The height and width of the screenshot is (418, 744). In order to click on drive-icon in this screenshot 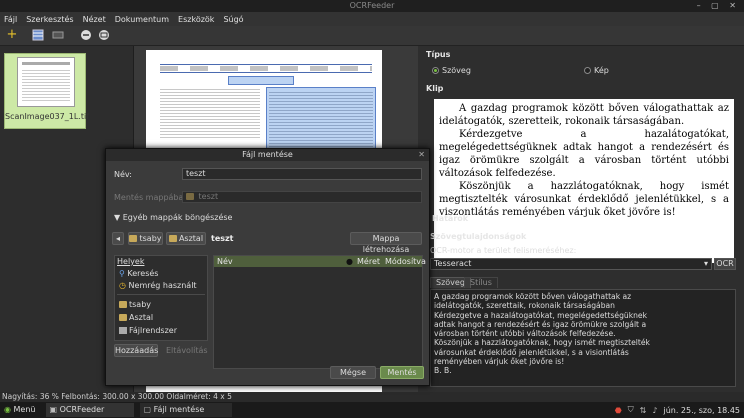, I will do `click(123, 330)`.